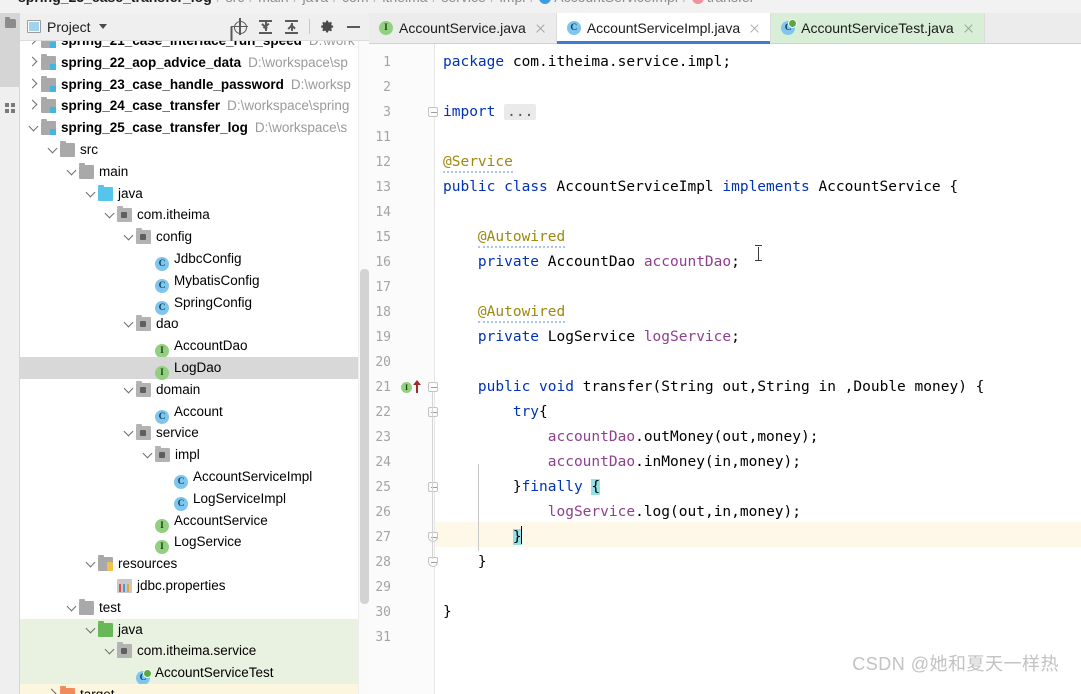 This screenshot has width=1081, height=694. I want to click on breadcrumb-segment: com, so click(355, 2).